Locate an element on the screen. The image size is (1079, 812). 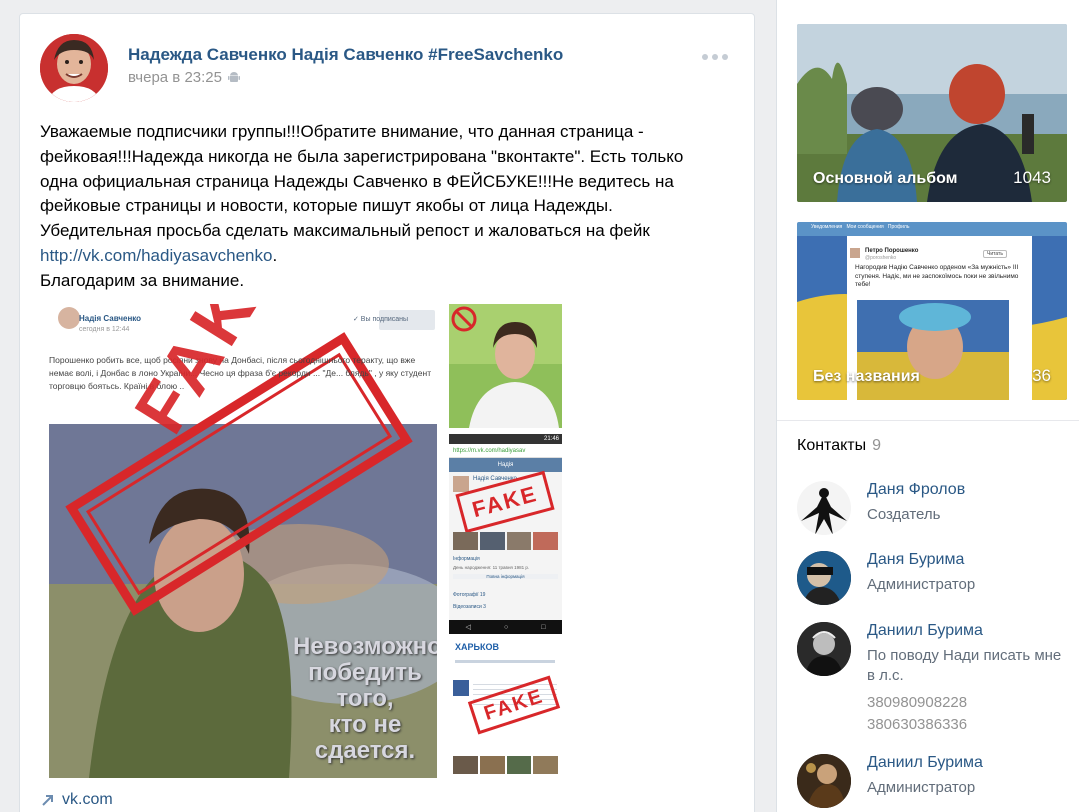
phone-birth: День народження: 11 травня 1981 р. is located at coordinates (491, 567).